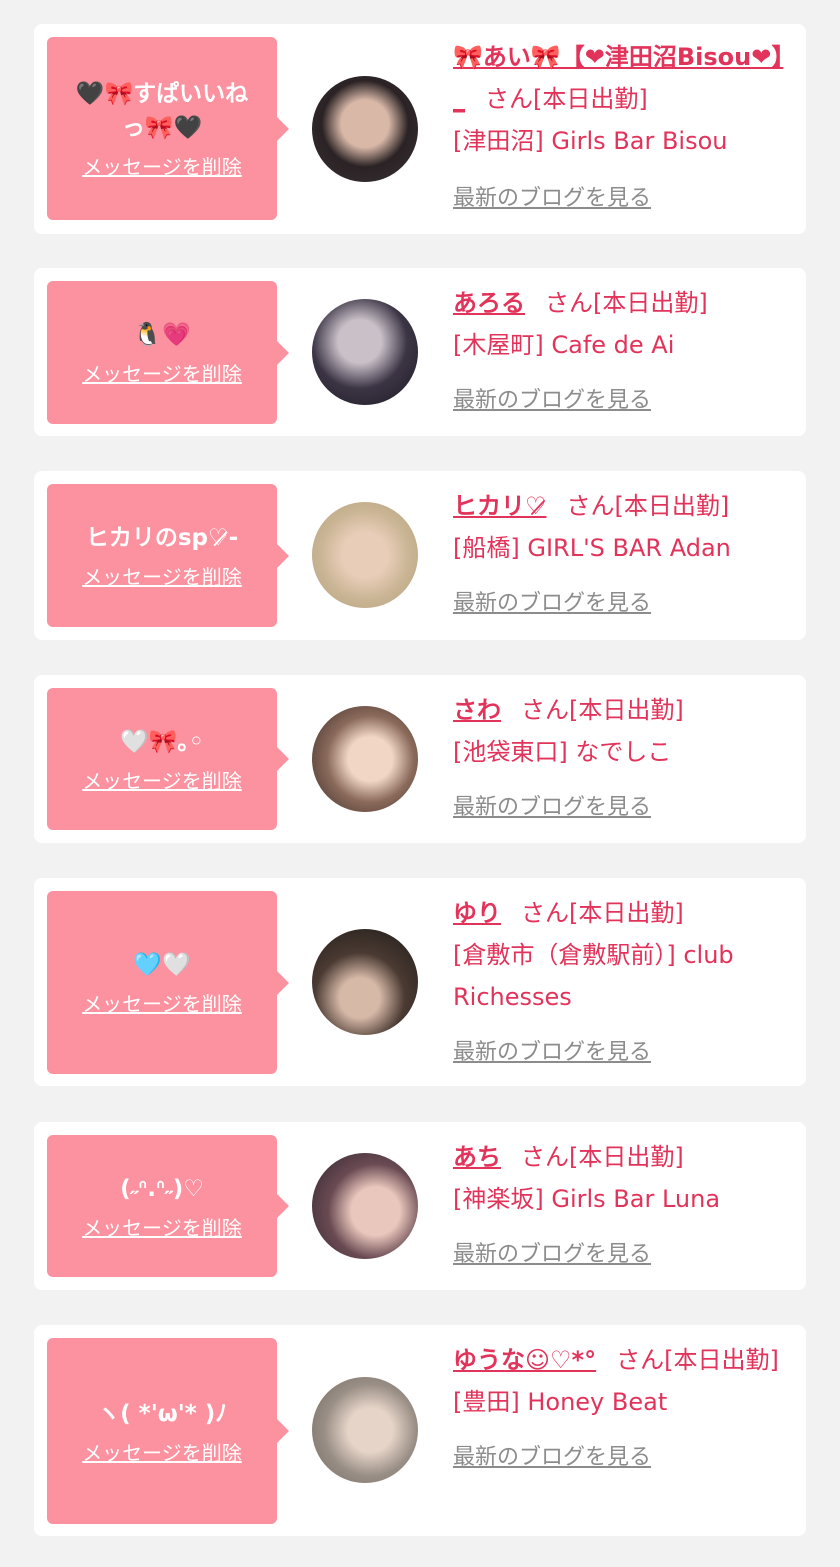 This screenshot has width=840, height=1567. What do you see at coordinates (168, 1206) in the screenshot?
I see `message-bubble: (˶ᐢ.ᐢ˶)♡ メッセージを削除` at bounding box center [168, 1206].